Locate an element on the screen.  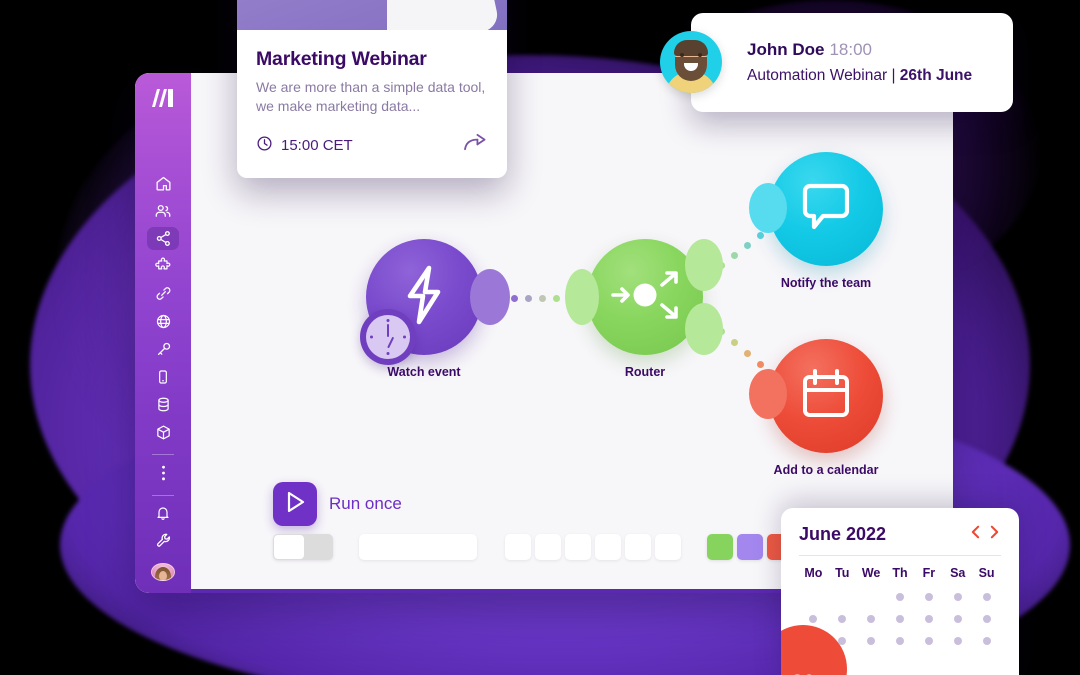
sidebar-item-scenarios is located at coordinates (163, 238).